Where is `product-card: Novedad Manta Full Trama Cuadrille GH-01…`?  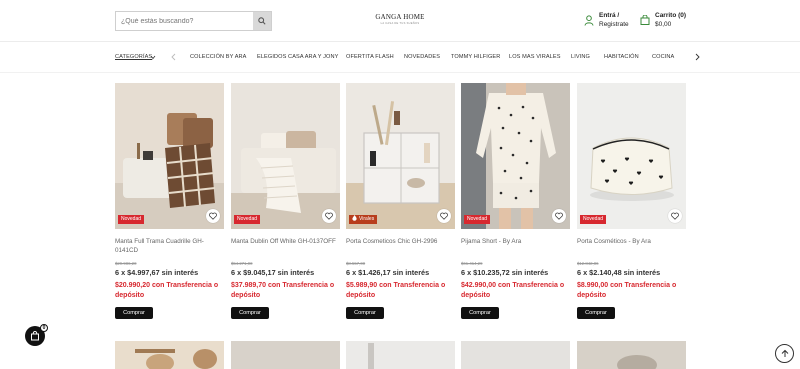 product-card: Novedad Manta Full Trama Cuadrille GH-01… is located at coordinates (169, 201).